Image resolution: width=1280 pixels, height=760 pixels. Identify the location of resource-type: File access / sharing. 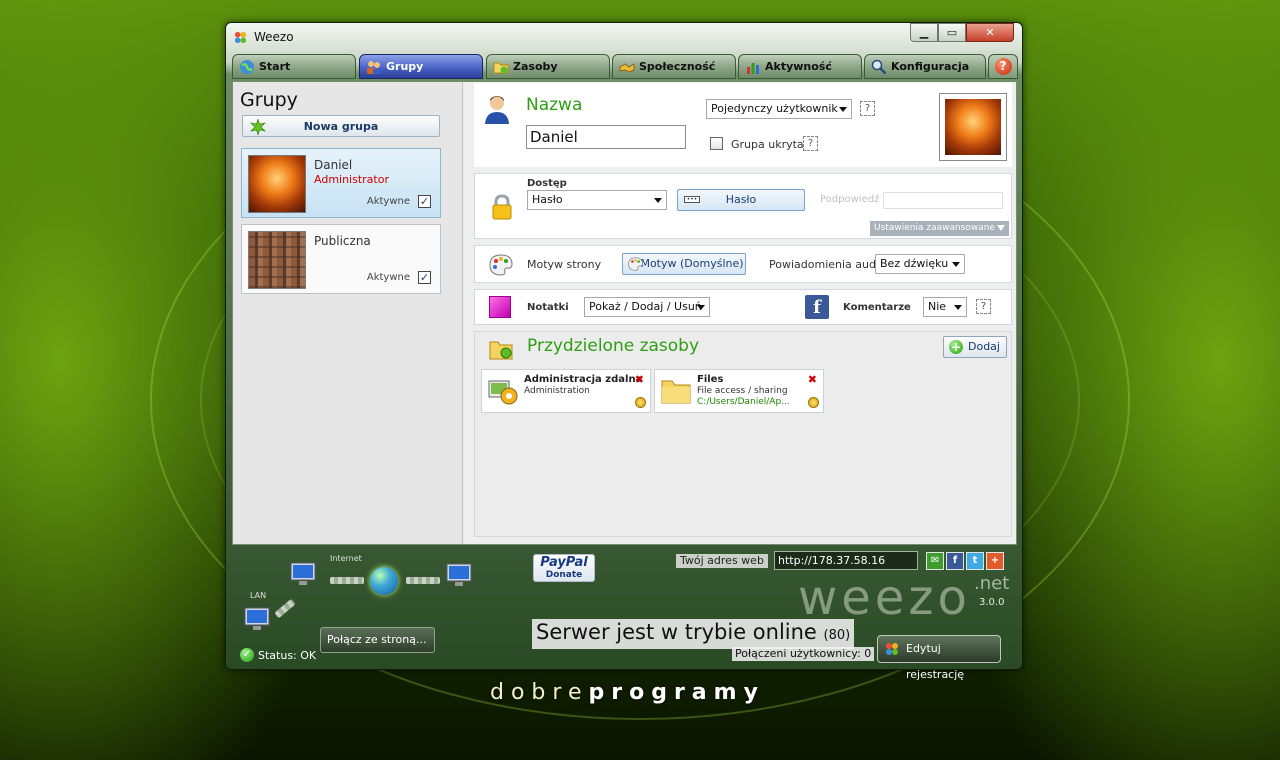
(742, 391).